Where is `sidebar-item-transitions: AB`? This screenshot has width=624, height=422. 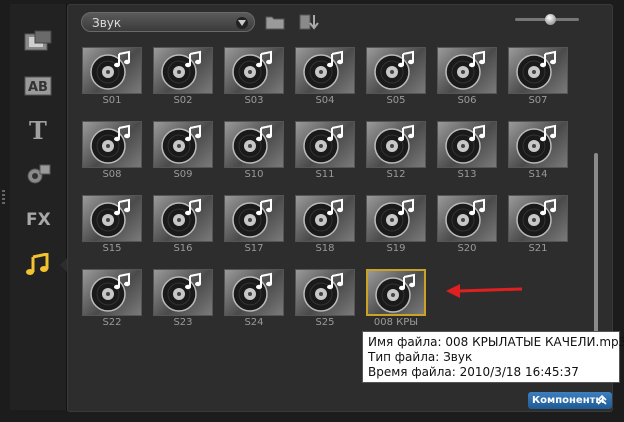 sidebar-item-transitions: AB is located at coordinates (38, 86).